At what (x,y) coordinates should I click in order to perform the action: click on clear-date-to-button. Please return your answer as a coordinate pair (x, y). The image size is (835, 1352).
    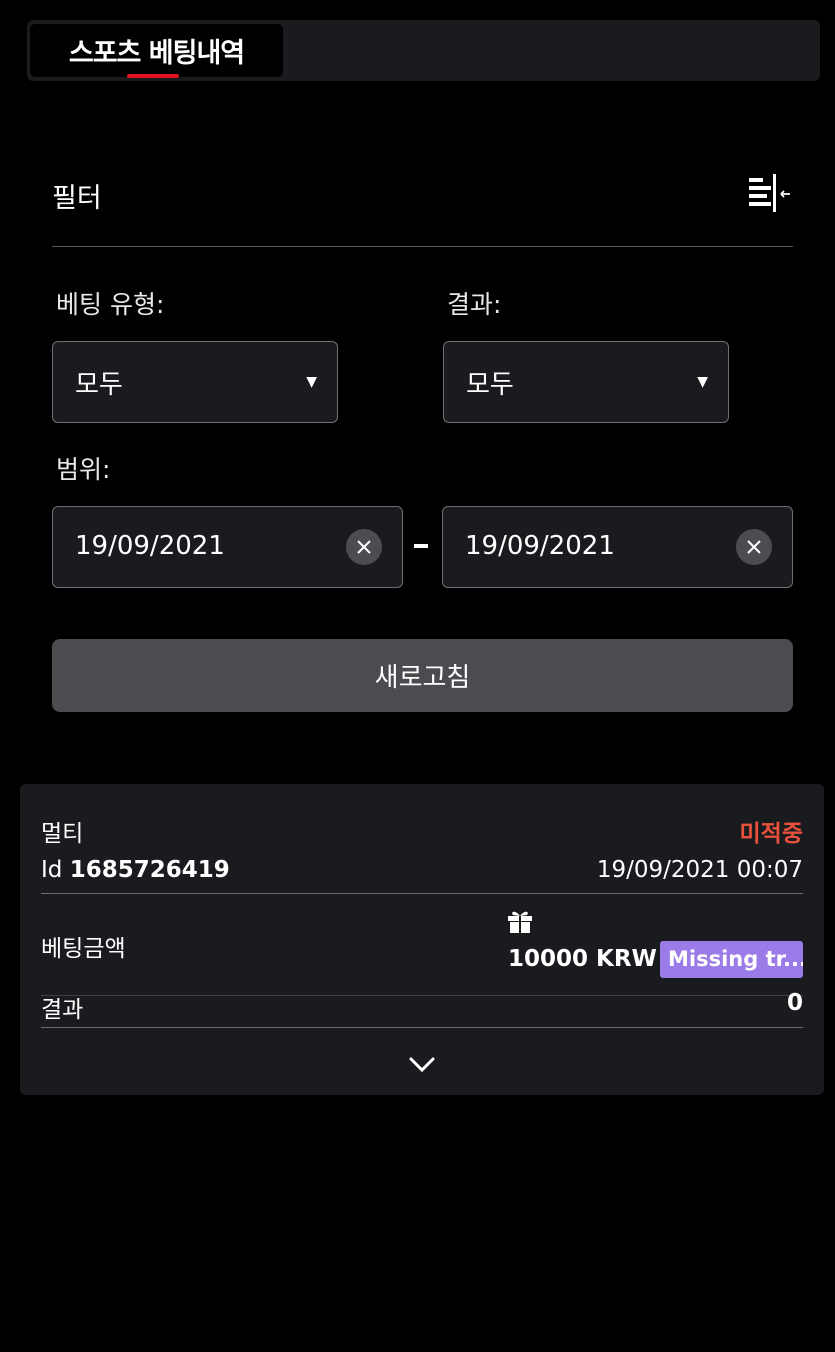
    Looking at the image, I should click on (754, 547).